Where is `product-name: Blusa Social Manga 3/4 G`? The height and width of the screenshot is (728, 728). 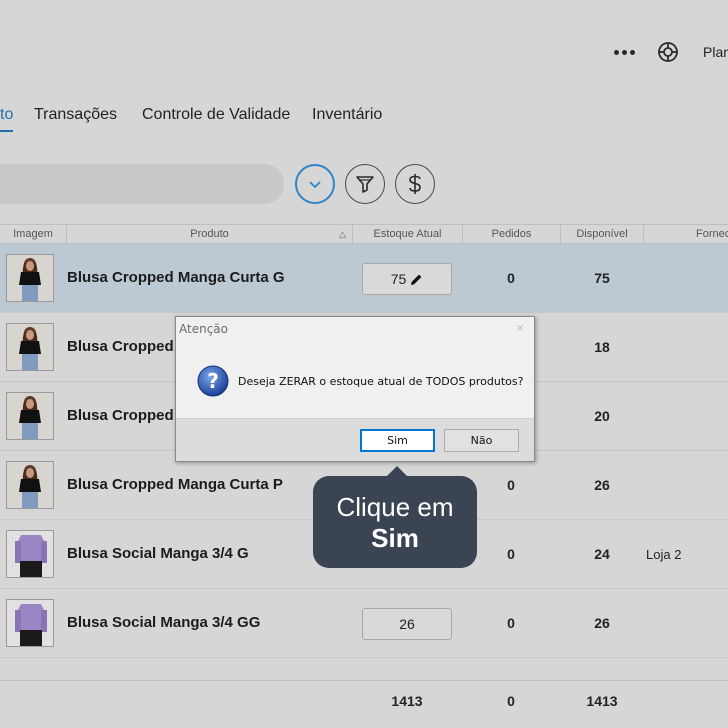
product-name: Blusa Social Manga 3/4 G is located at coordinates (158, 553).